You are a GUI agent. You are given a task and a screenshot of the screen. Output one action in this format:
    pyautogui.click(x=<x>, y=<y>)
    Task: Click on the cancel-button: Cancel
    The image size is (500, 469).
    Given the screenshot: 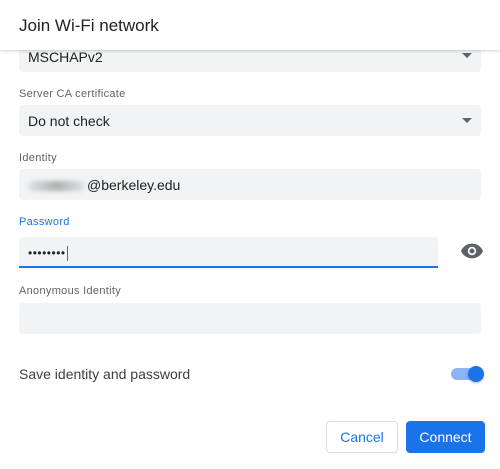 What is the action you would take?
    pyautogui.click(x=362, y=437)
    